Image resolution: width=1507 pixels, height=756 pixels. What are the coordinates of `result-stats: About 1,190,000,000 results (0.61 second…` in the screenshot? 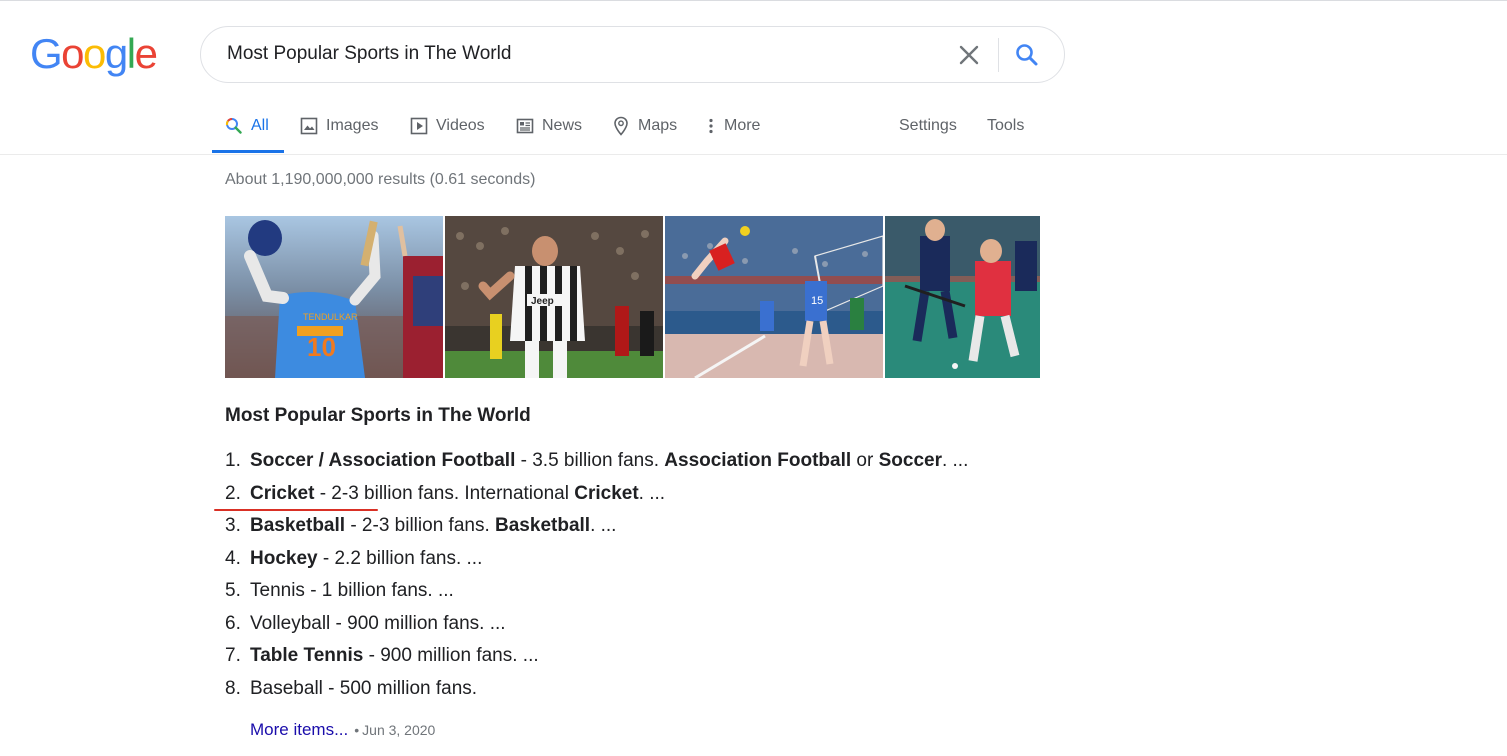 It's located at (380, 179).